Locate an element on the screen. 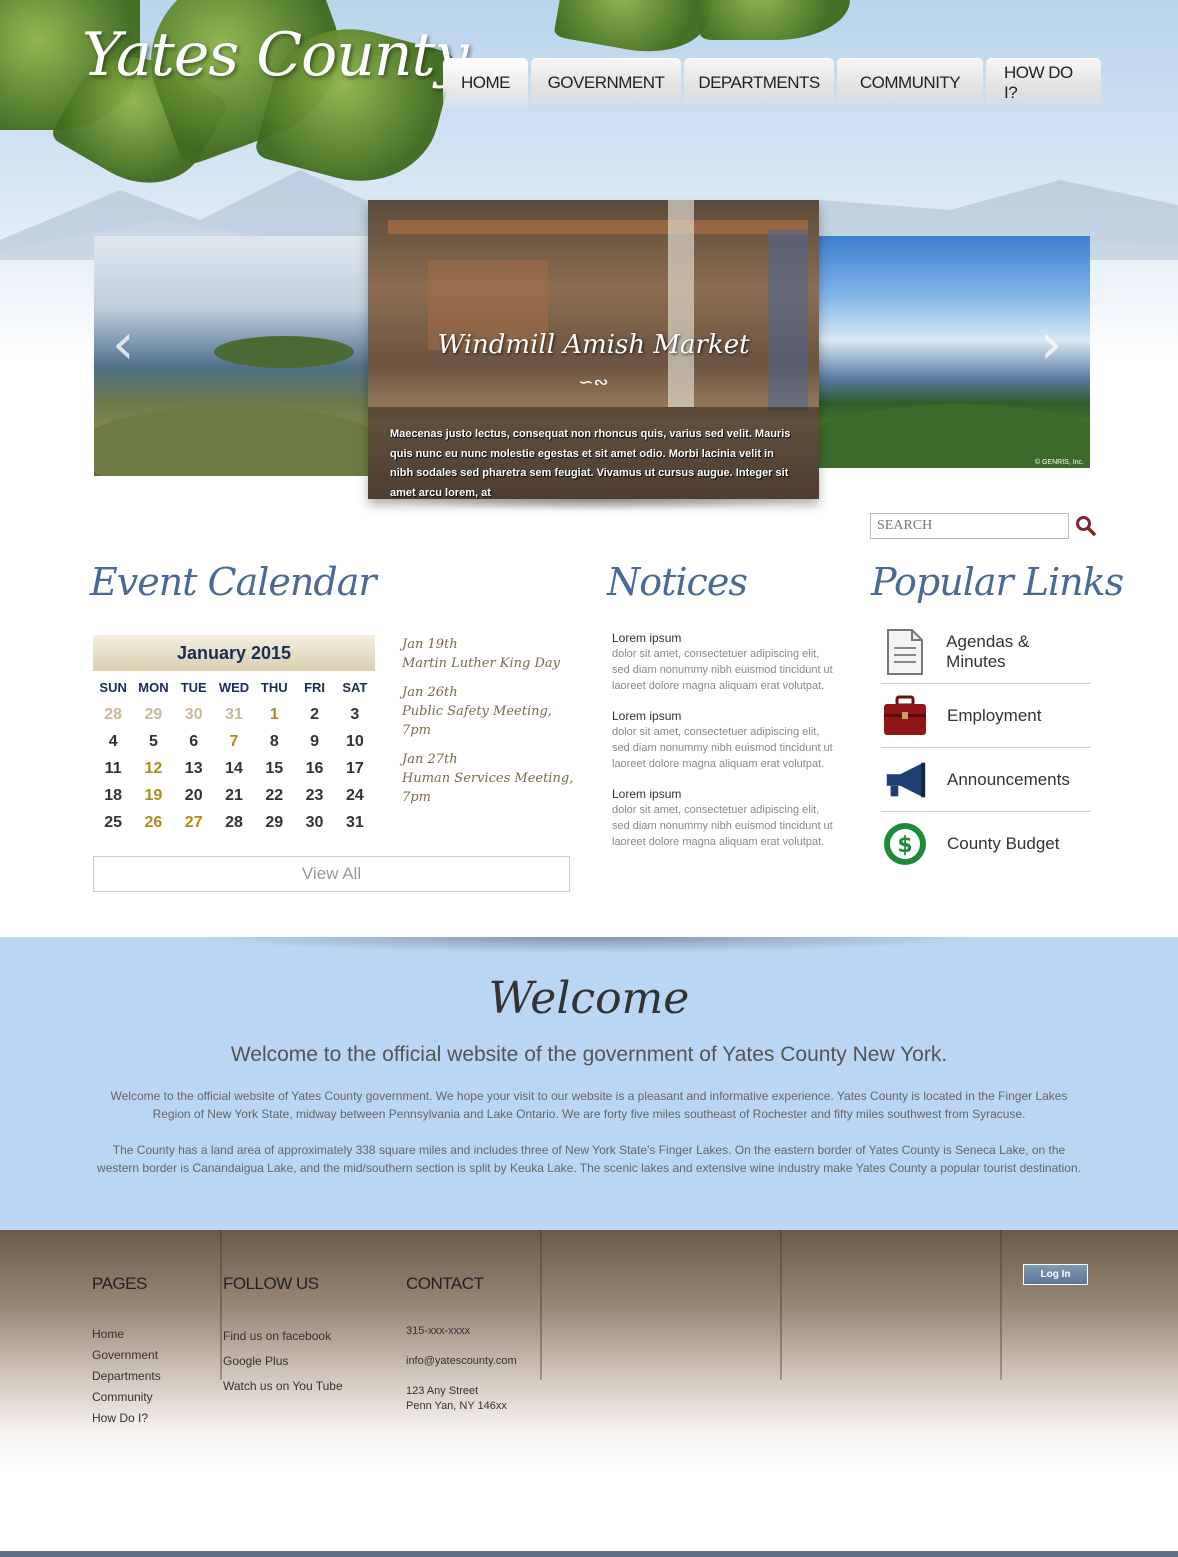  google-plus-link: Google Plus is located at coordinates (283, 1361).